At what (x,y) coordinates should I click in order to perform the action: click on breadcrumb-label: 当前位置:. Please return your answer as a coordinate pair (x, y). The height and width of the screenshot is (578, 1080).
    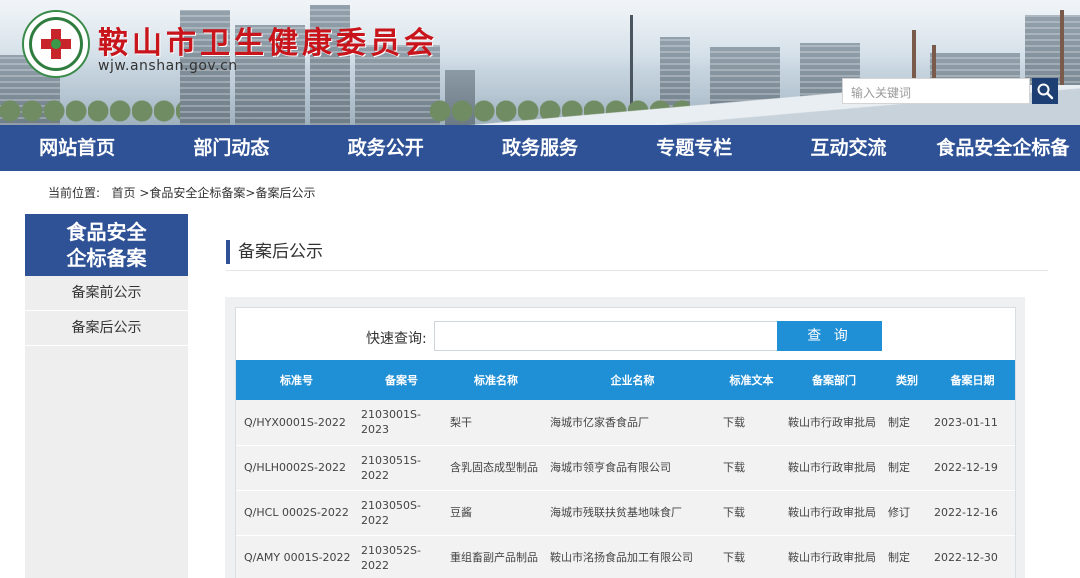
    Looking at the image, I should click on (74, 193).